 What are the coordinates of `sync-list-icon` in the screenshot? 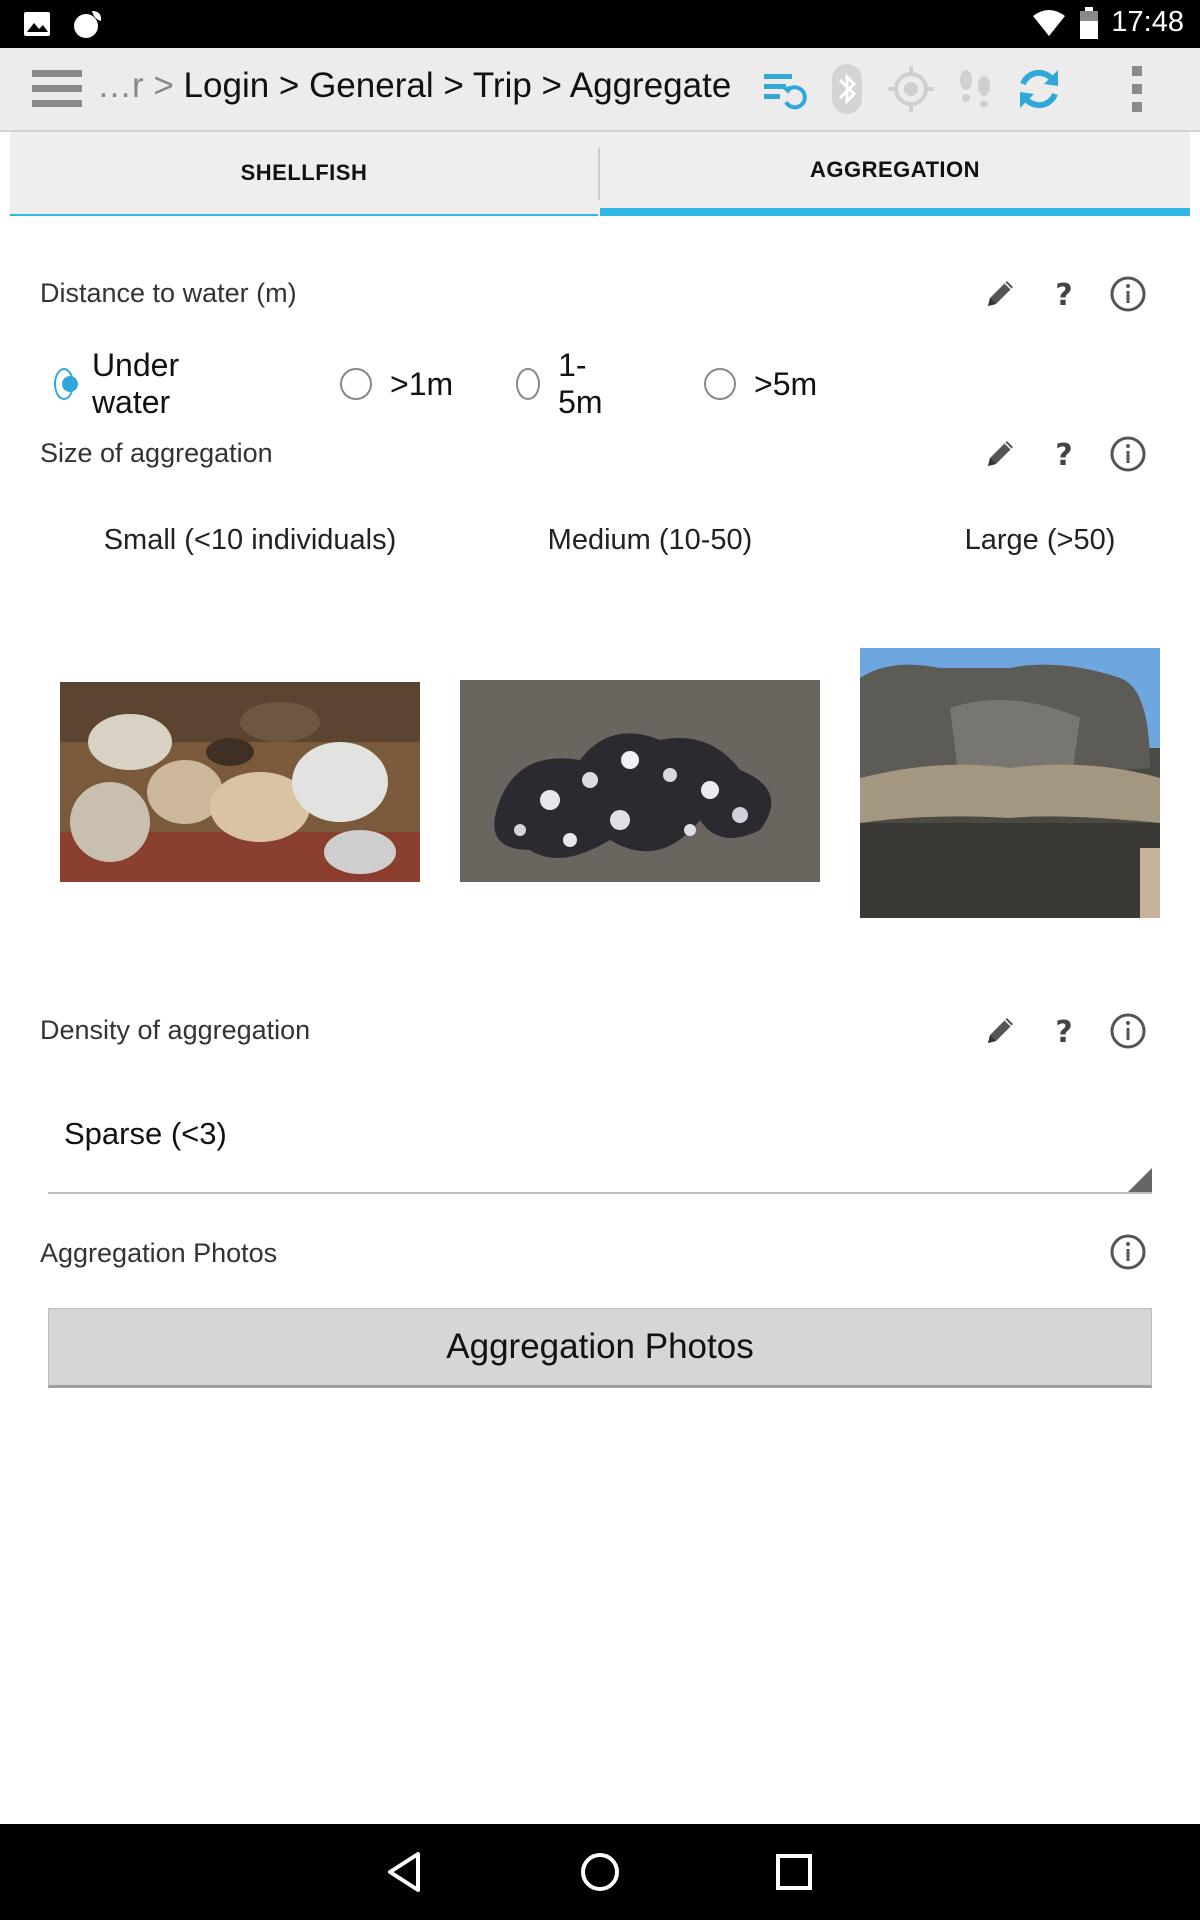 It's located at (783, 89).